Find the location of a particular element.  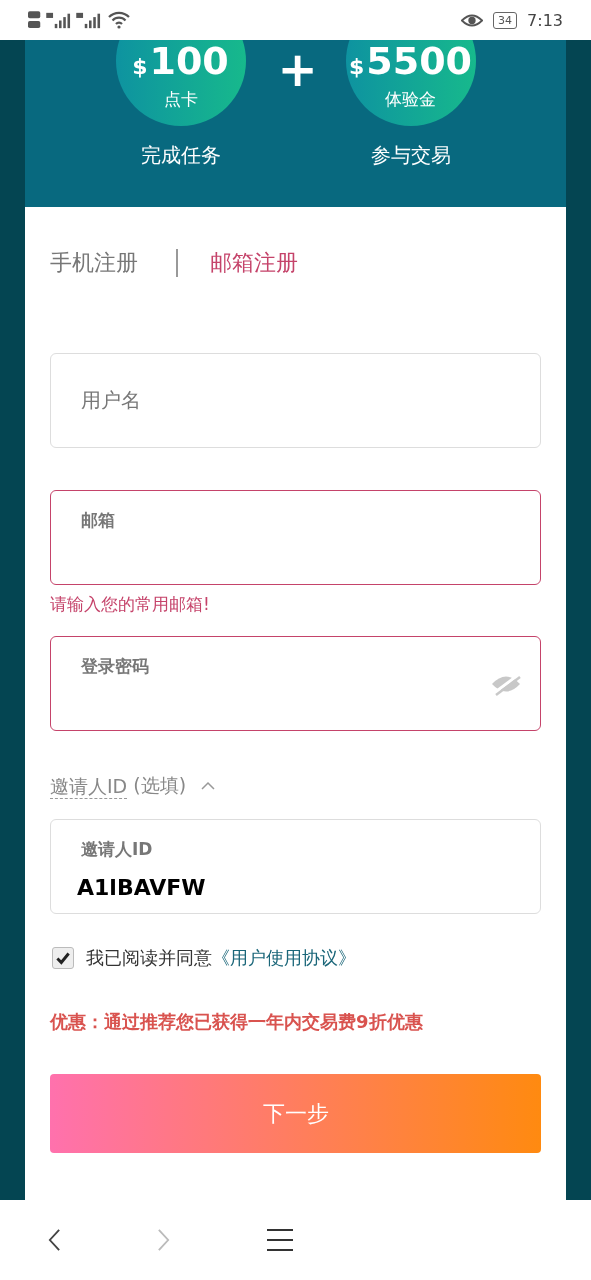

field-value: A1lBAVFW is located at coordinates (142, 887).